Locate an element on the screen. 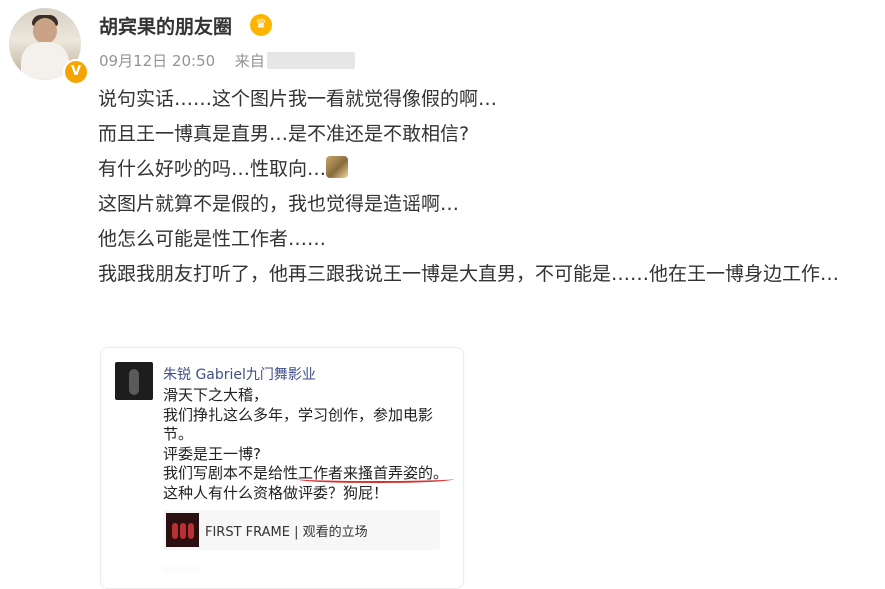  redacted-source is located at coordinates (310, 60).